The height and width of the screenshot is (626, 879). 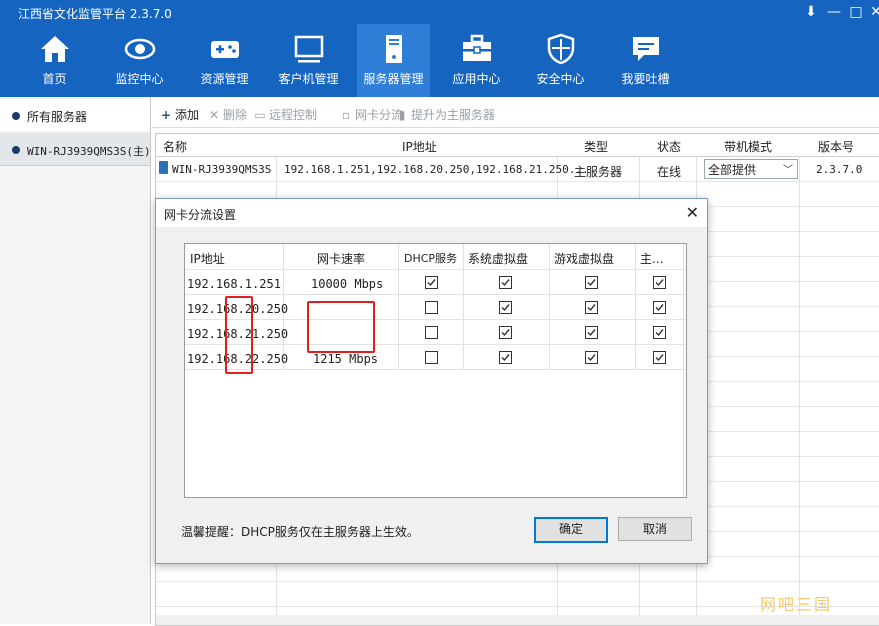 What do you see at coordinates (394, 49) in the screenshot?
I see `server-icon` at bounding box center [394, 49].